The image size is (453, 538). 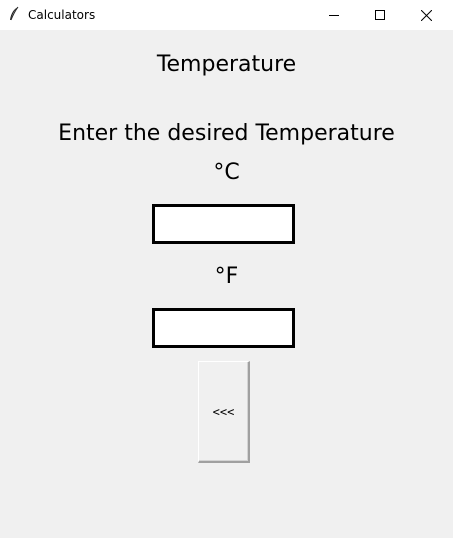 I want to click on celsius-input, so click(x=223, y=224).